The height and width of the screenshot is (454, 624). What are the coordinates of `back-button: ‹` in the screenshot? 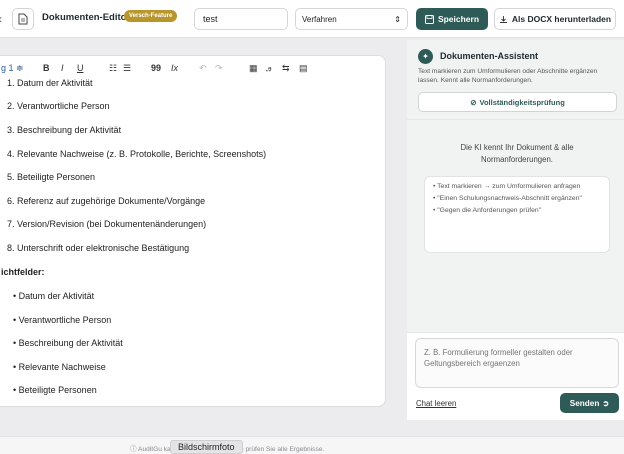 It's located at (3, 19).